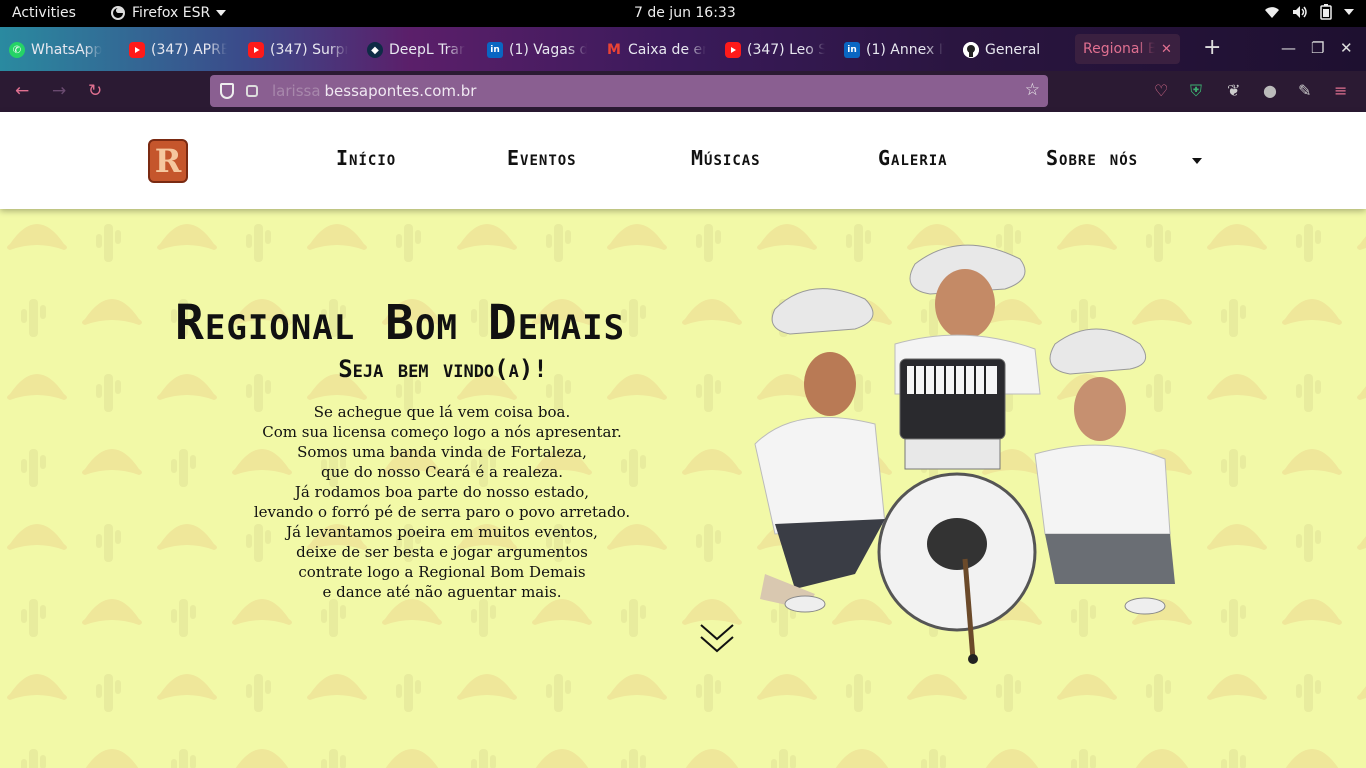 This screenshot has height=768, width=1366. Describe the element at coordinates (59, 91) in the screenshot. I see `forward-arrow-icon: →` at that location.